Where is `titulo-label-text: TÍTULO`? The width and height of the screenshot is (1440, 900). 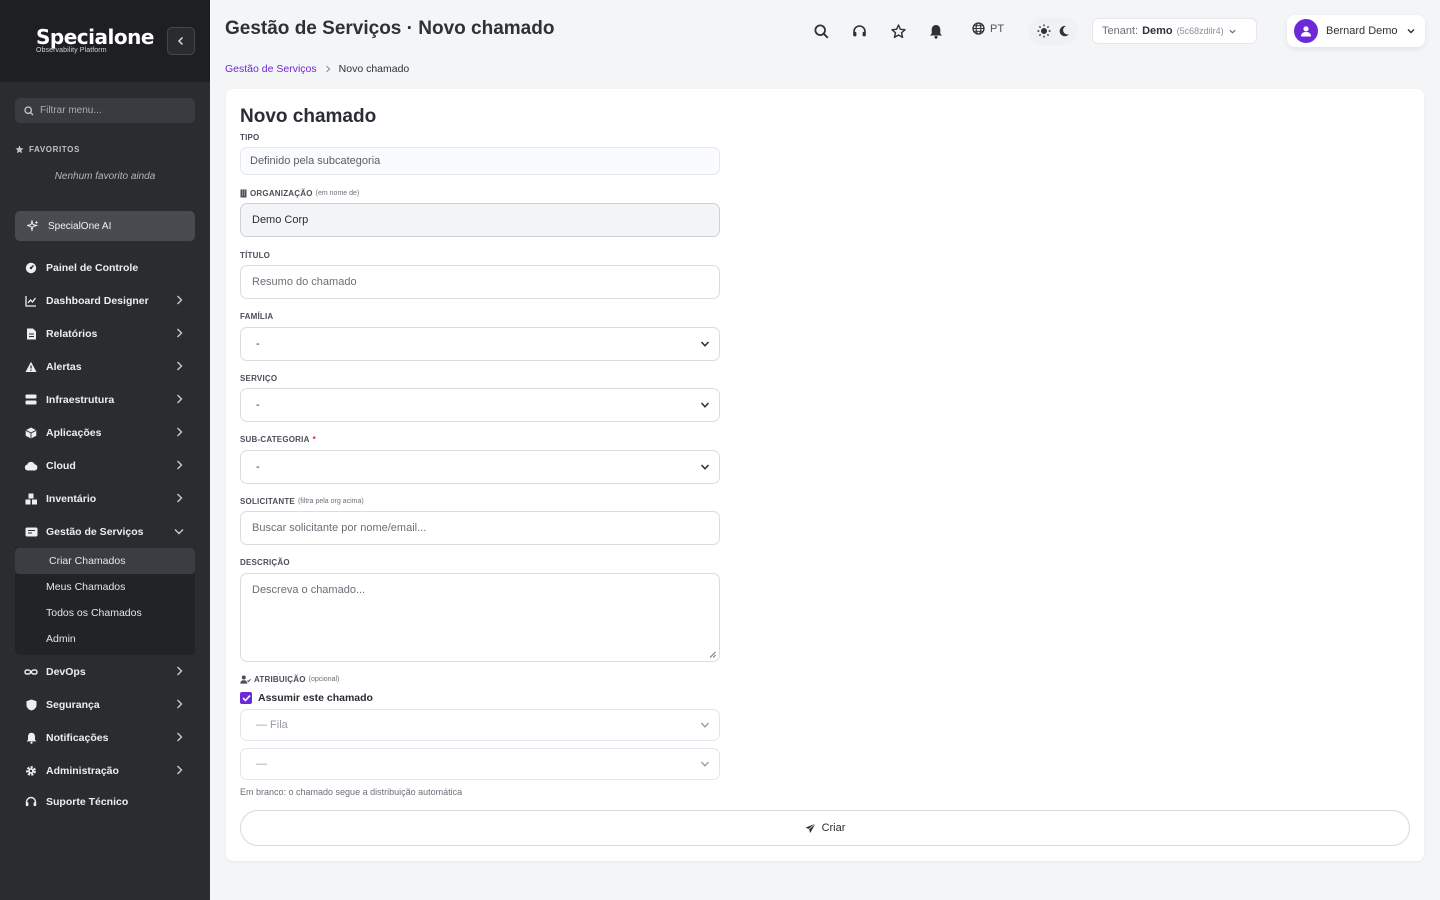
titulo-label-text: TÍTULO is located at coordinates (255, 255).